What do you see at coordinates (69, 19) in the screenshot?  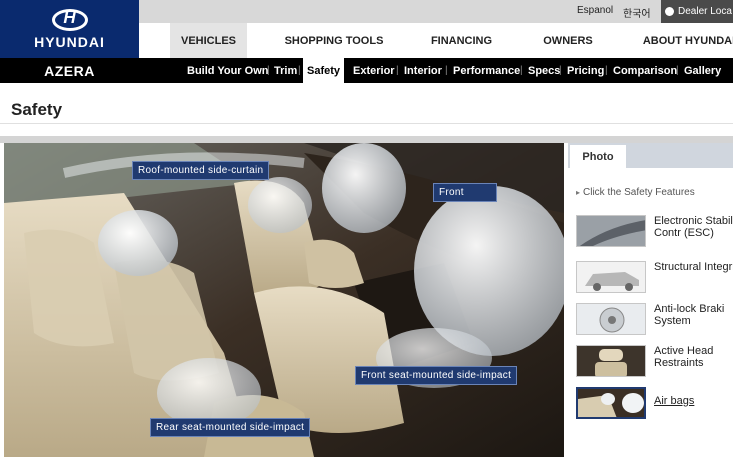 I see `hyundai-emblem-icon` at bounding box center [69, 19].